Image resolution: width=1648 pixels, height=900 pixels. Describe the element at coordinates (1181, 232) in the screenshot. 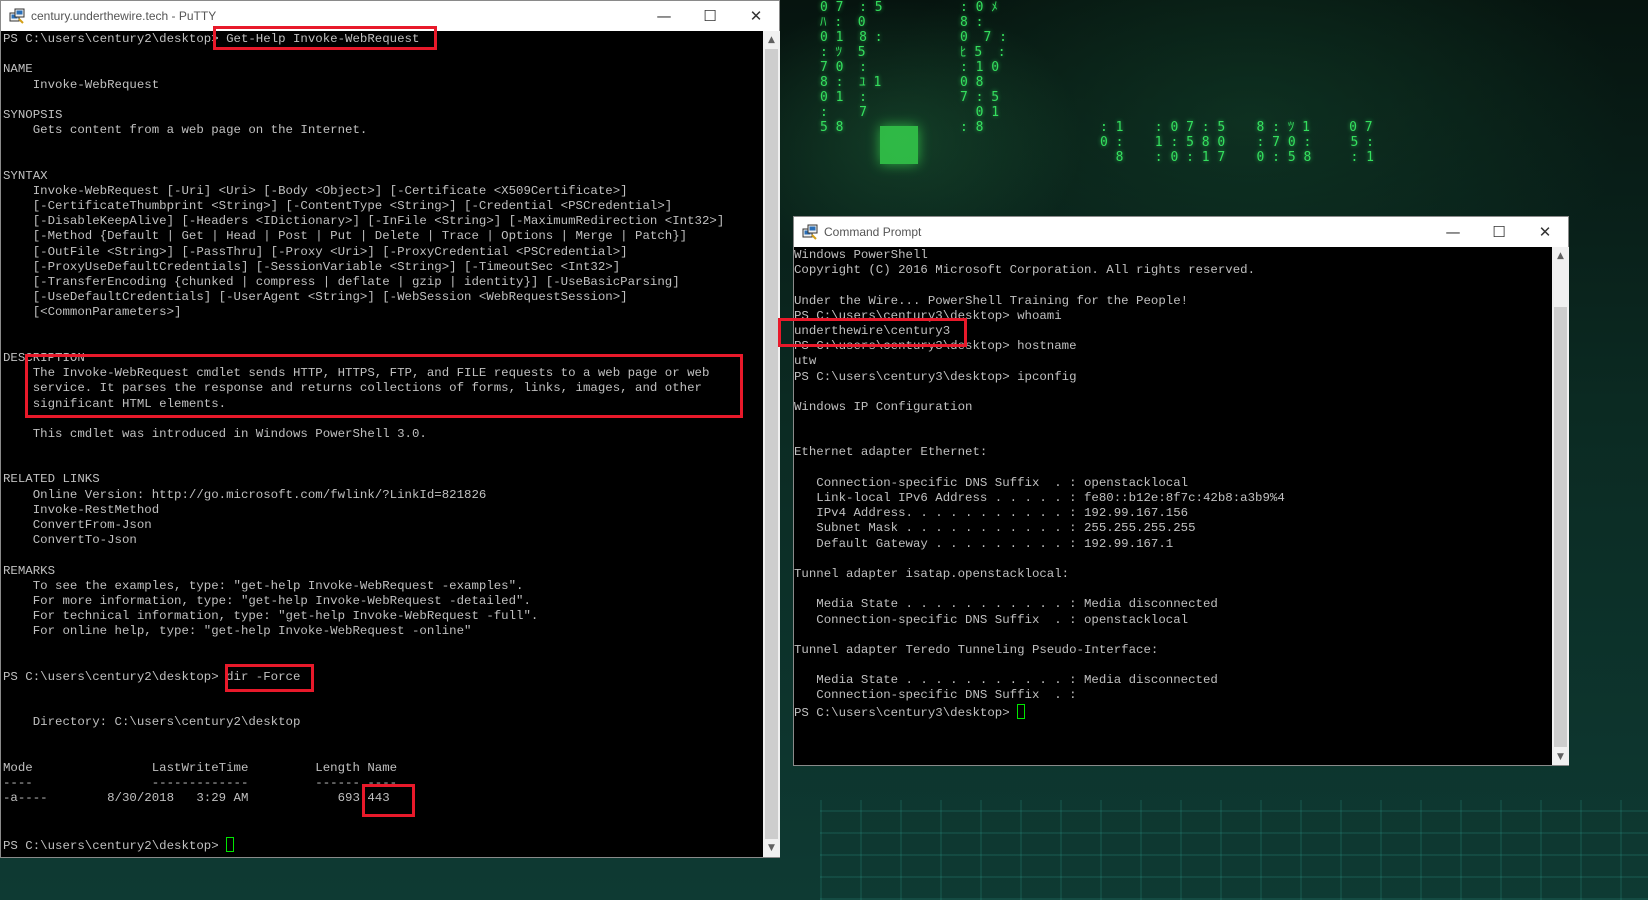

I see `cmd-titlebar: Command Prompt — ☐ ✕` at that location.